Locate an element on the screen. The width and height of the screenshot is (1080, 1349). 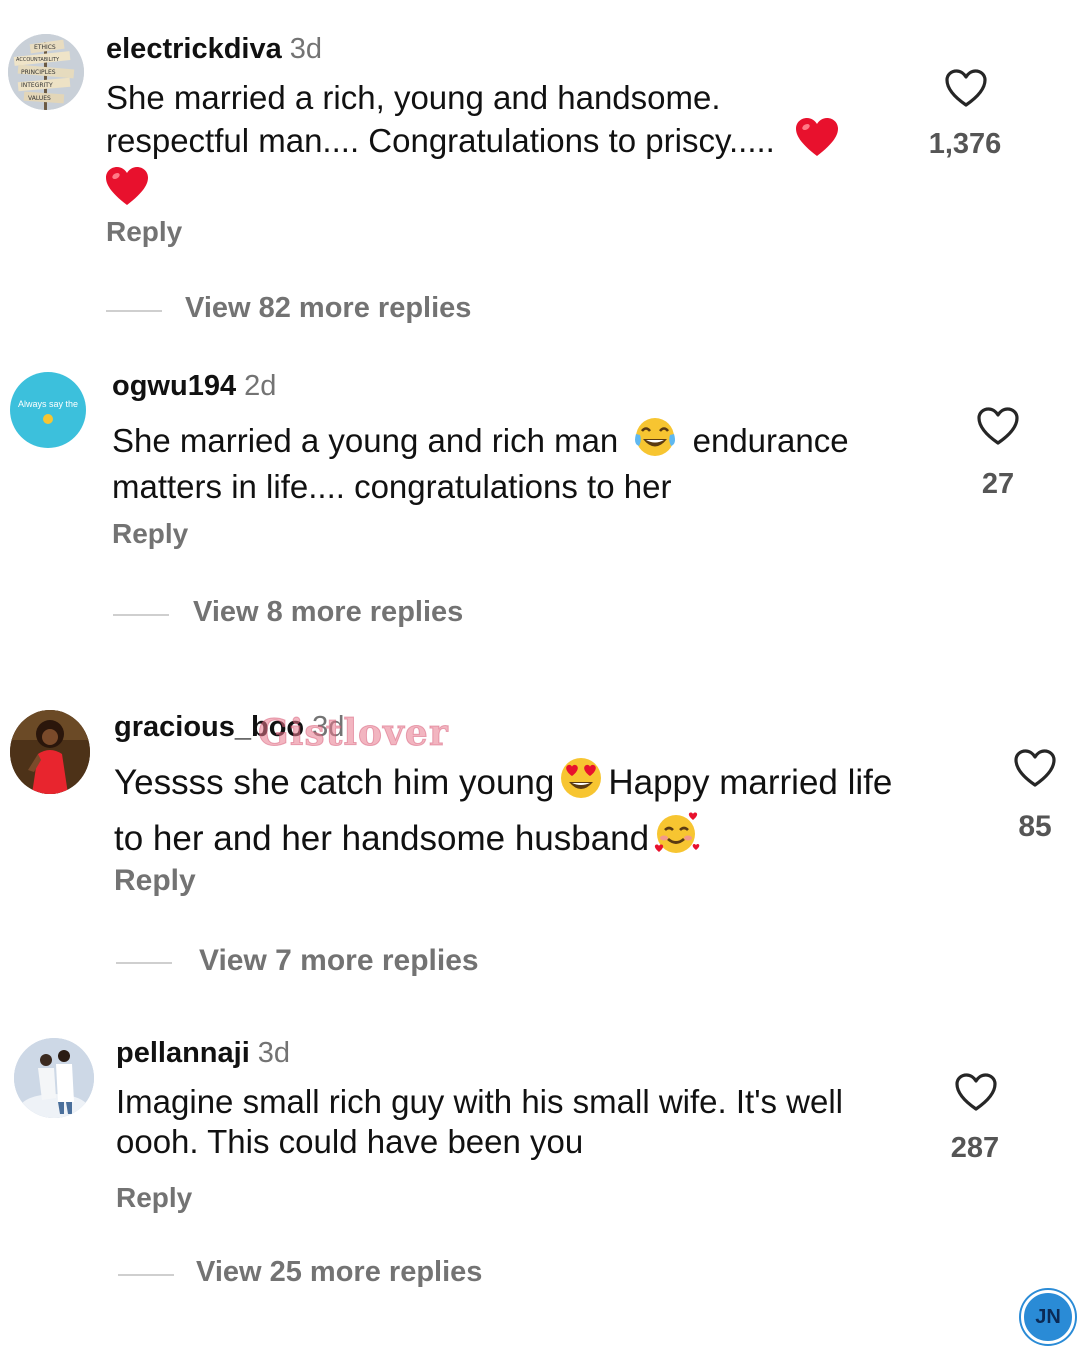
comment-line: oooh. This could have been you is located at coordinates (350, 1141).